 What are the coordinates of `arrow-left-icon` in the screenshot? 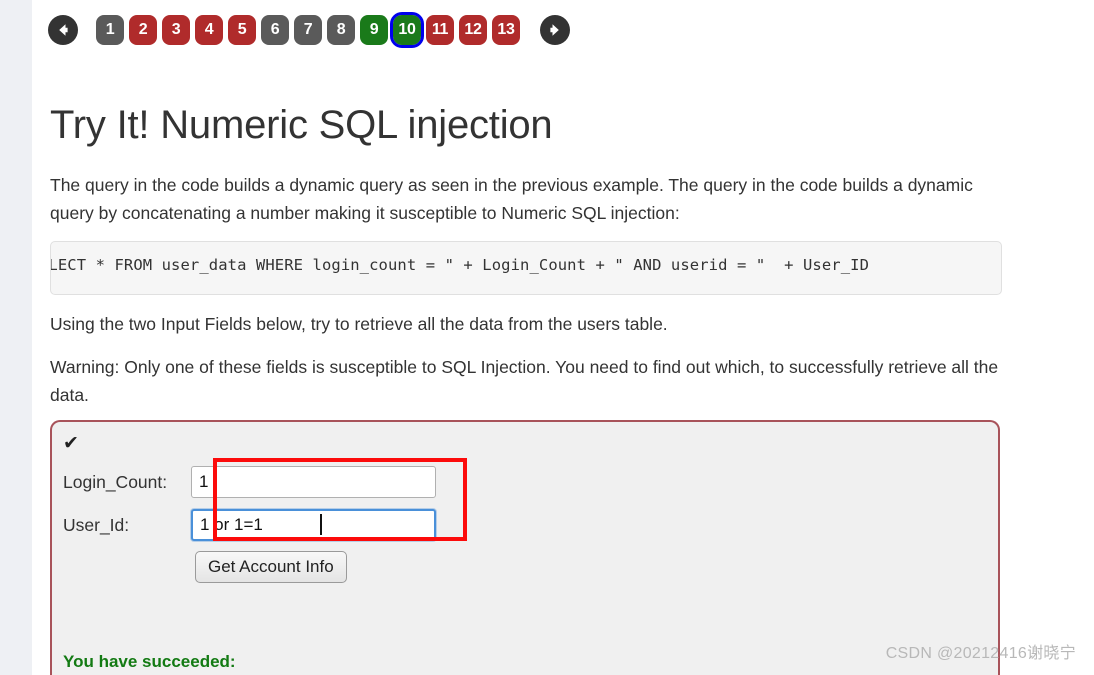 It's located at (63, 30).